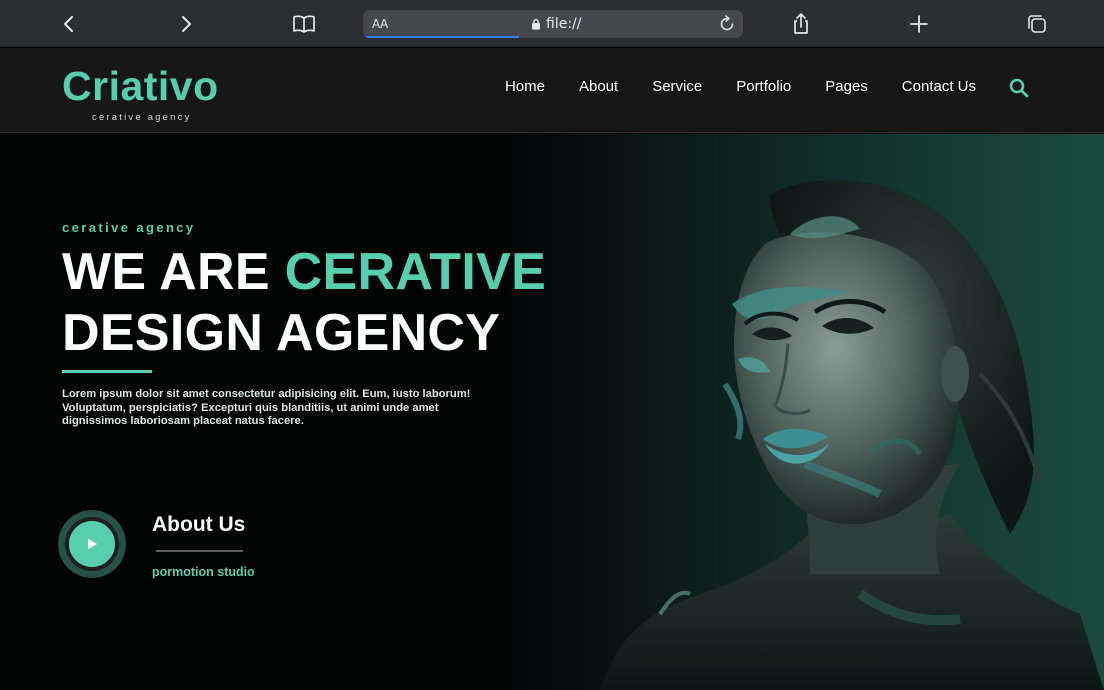  Describe the element at coordinates (598, 86) in the screenshot. I see `nav-about: About` at that location.